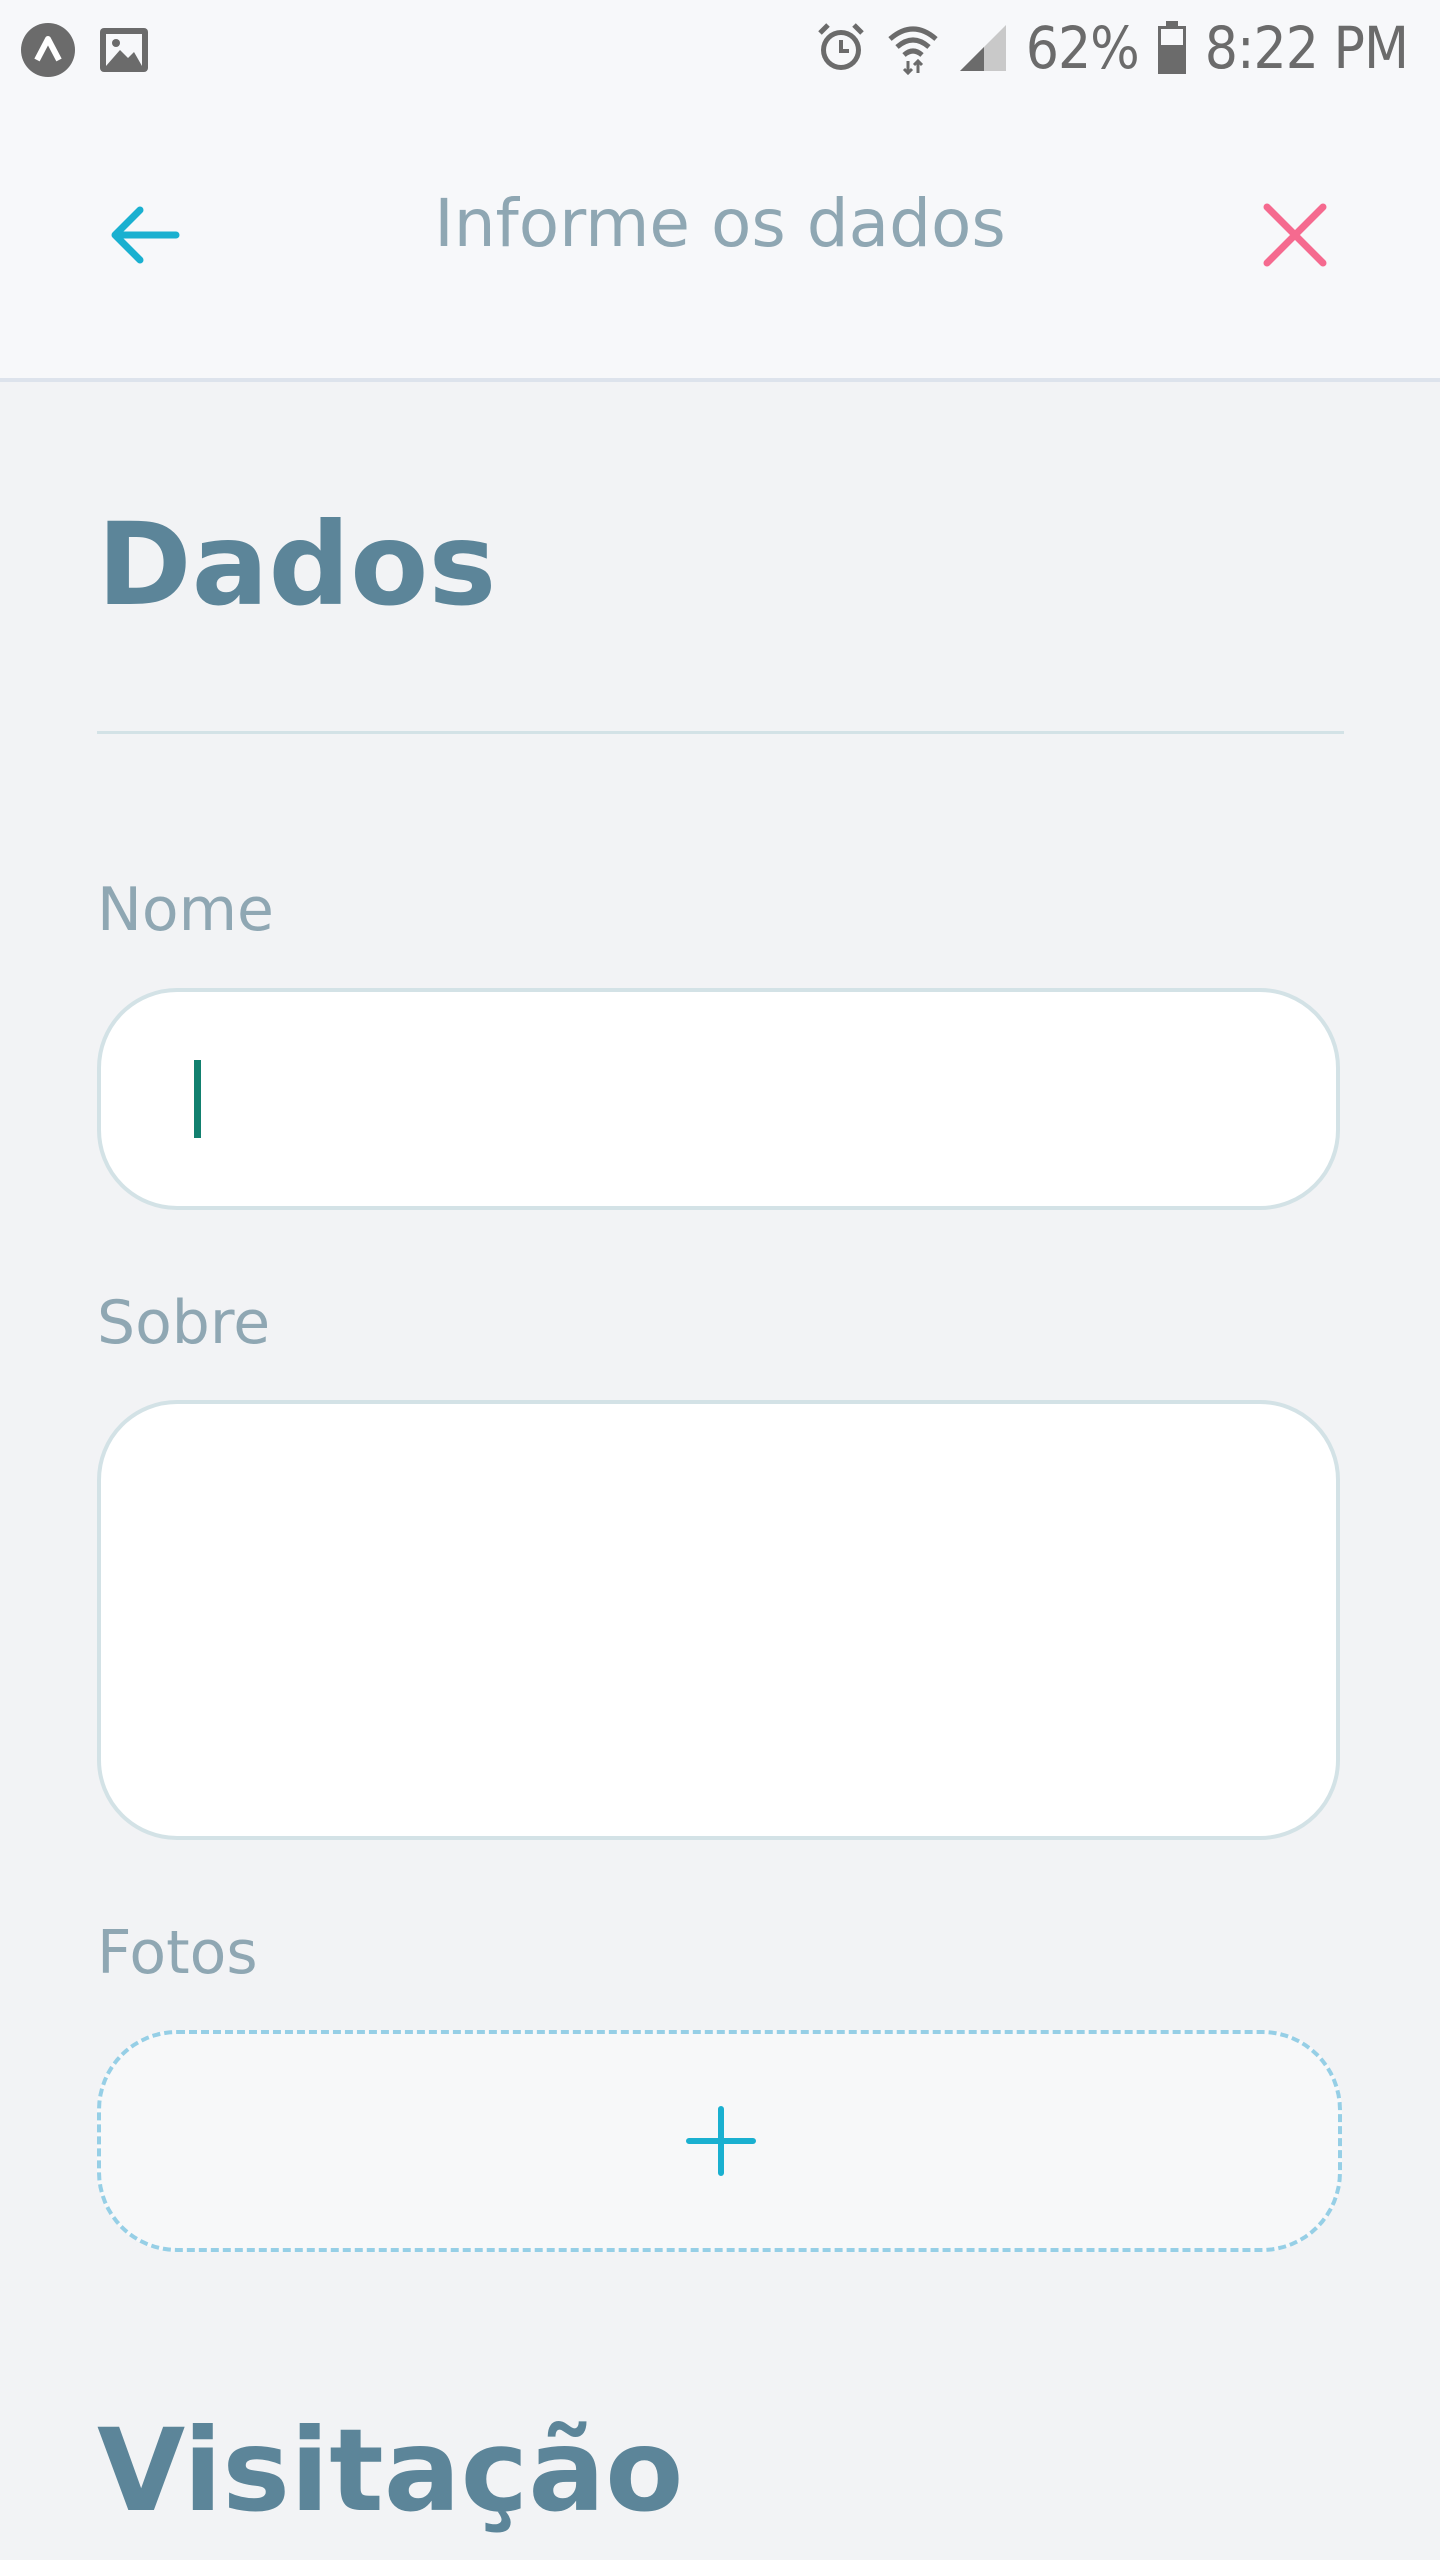  What do you see at coordinates (841, 48) in the screenshot?
I see `alarm-icon` at bounding box center [841, 48].